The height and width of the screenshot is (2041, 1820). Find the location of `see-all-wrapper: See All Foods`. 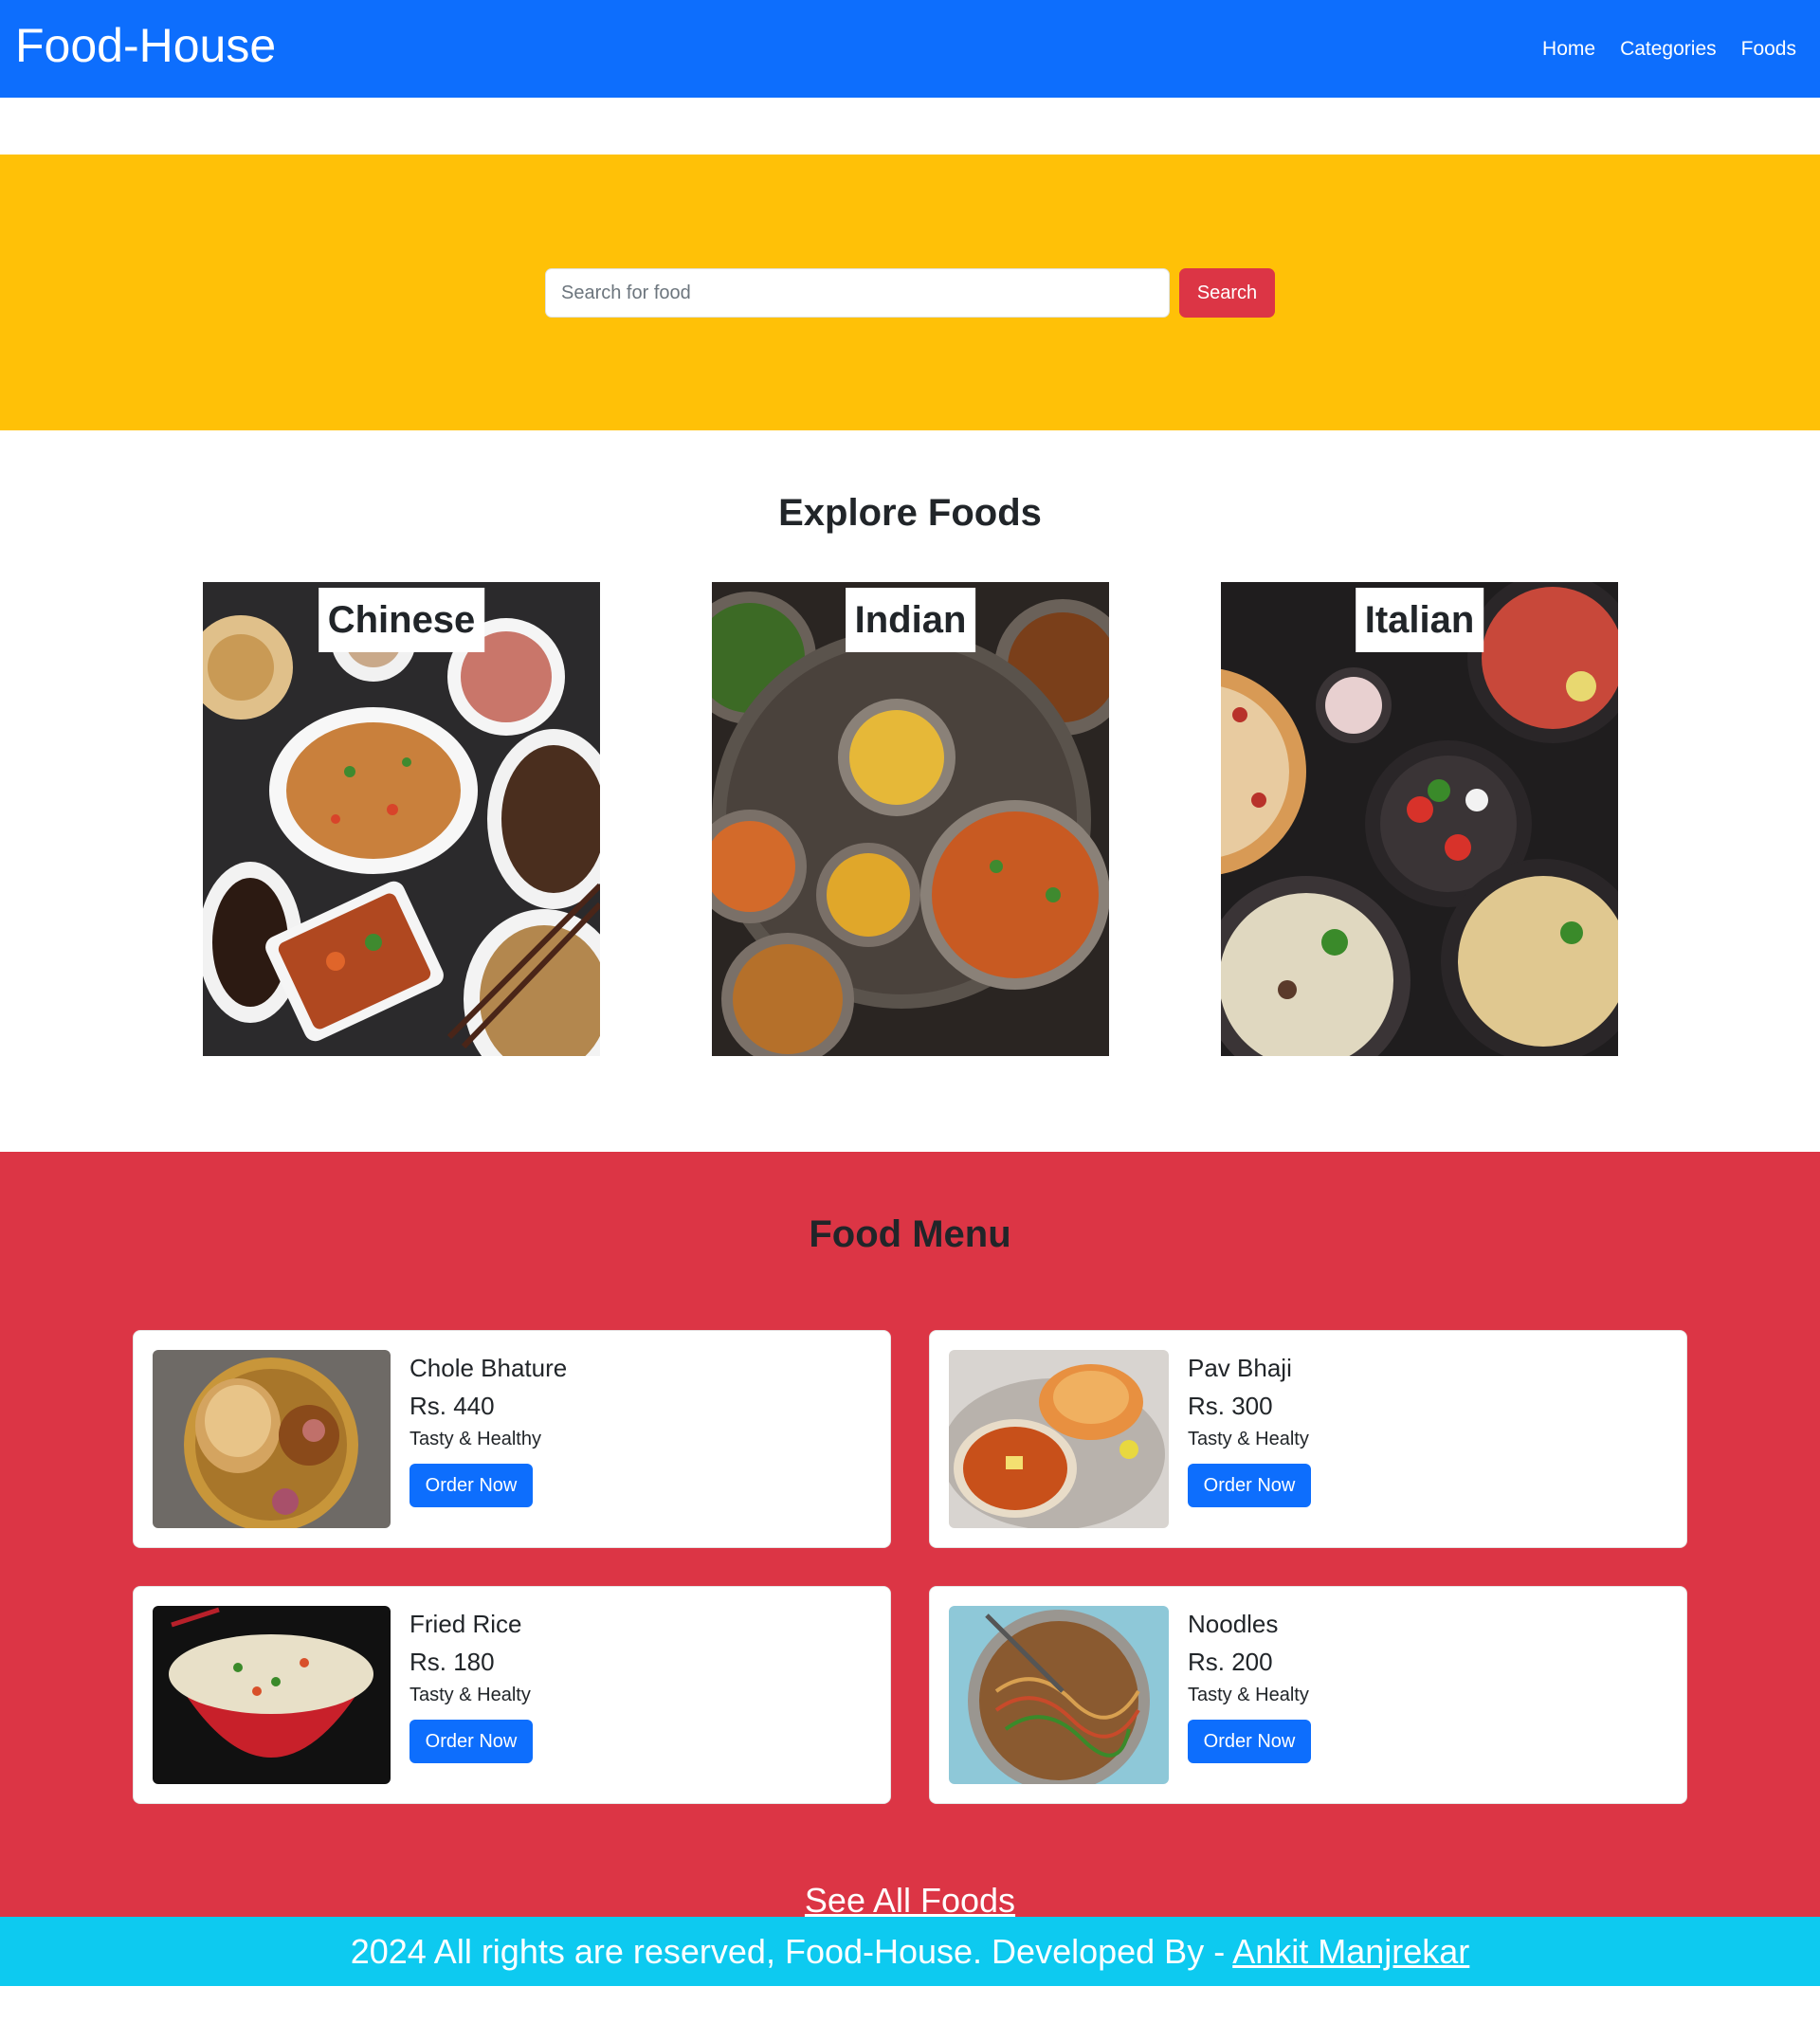

see-all-wrapper: See All Foods is located at coordinates (910, 1901).